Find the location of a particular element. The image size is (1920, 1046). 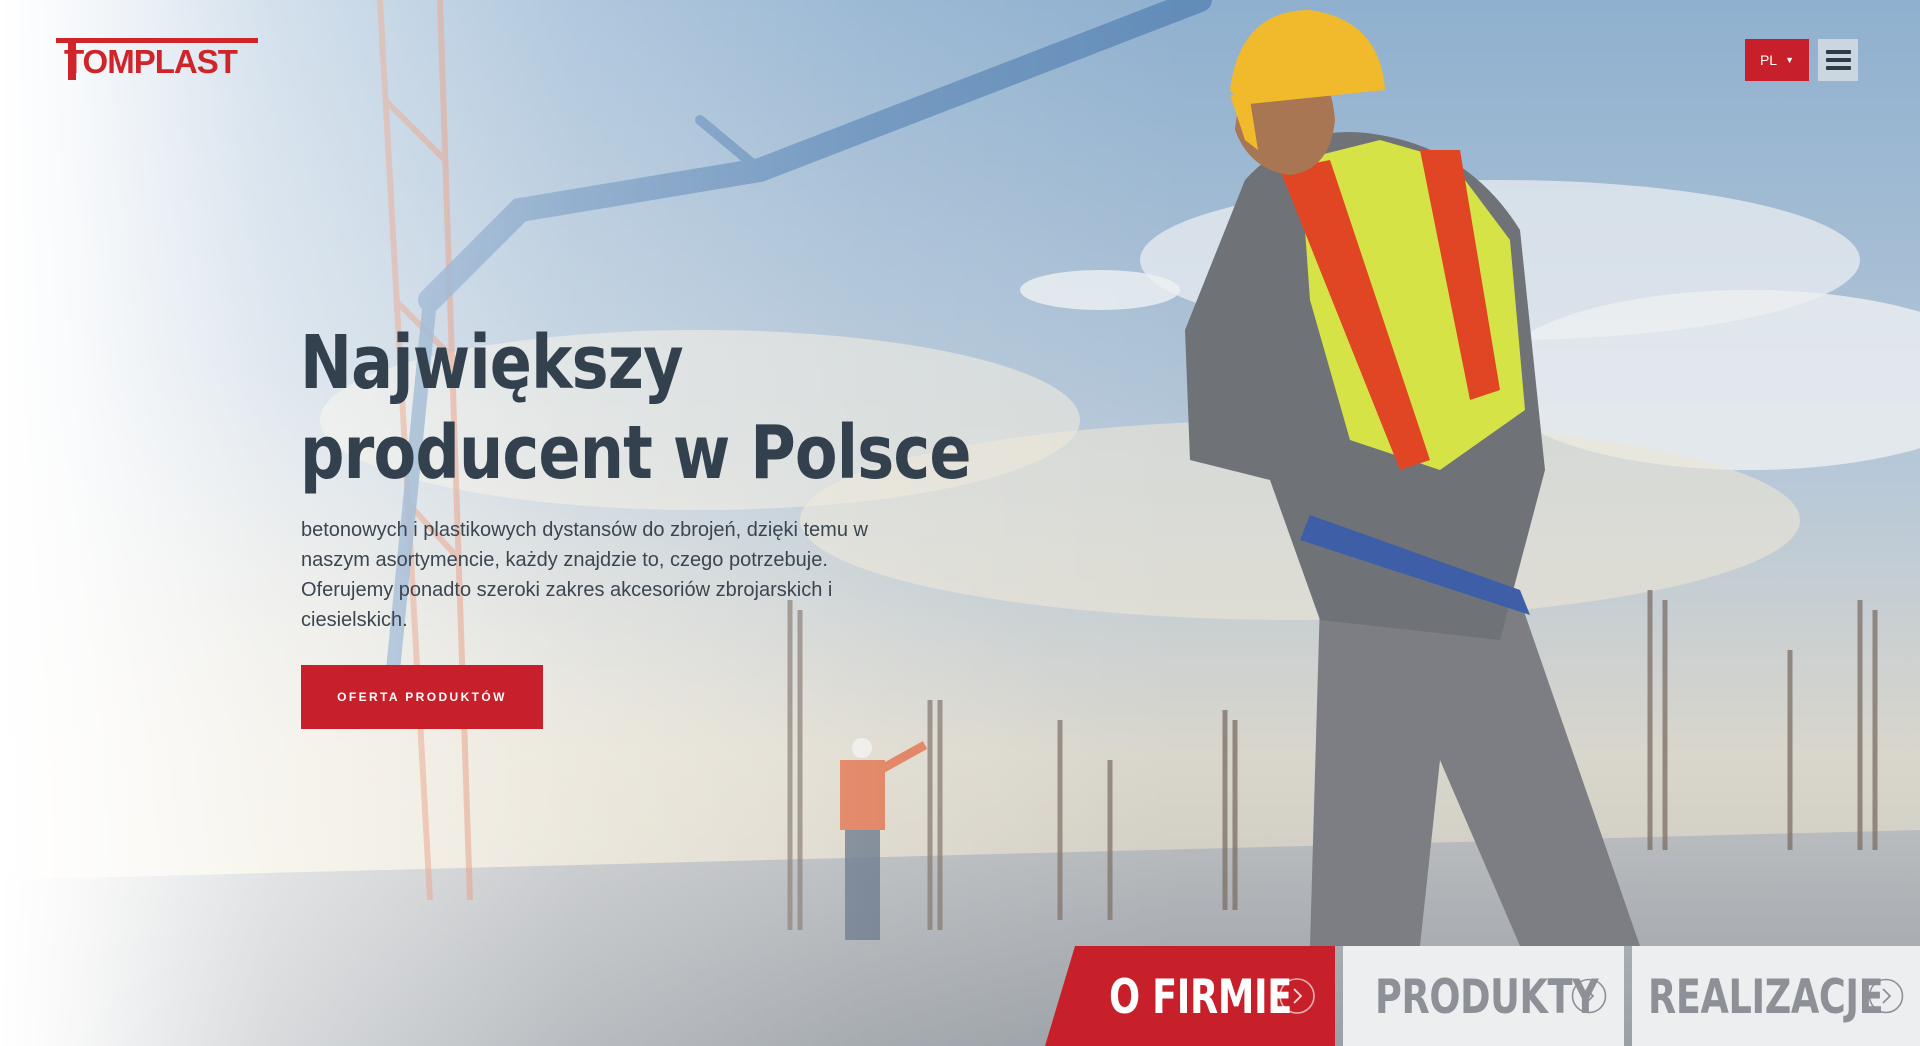

tab-products-label: PRODUKTY is located at coordinates (1487, 997).